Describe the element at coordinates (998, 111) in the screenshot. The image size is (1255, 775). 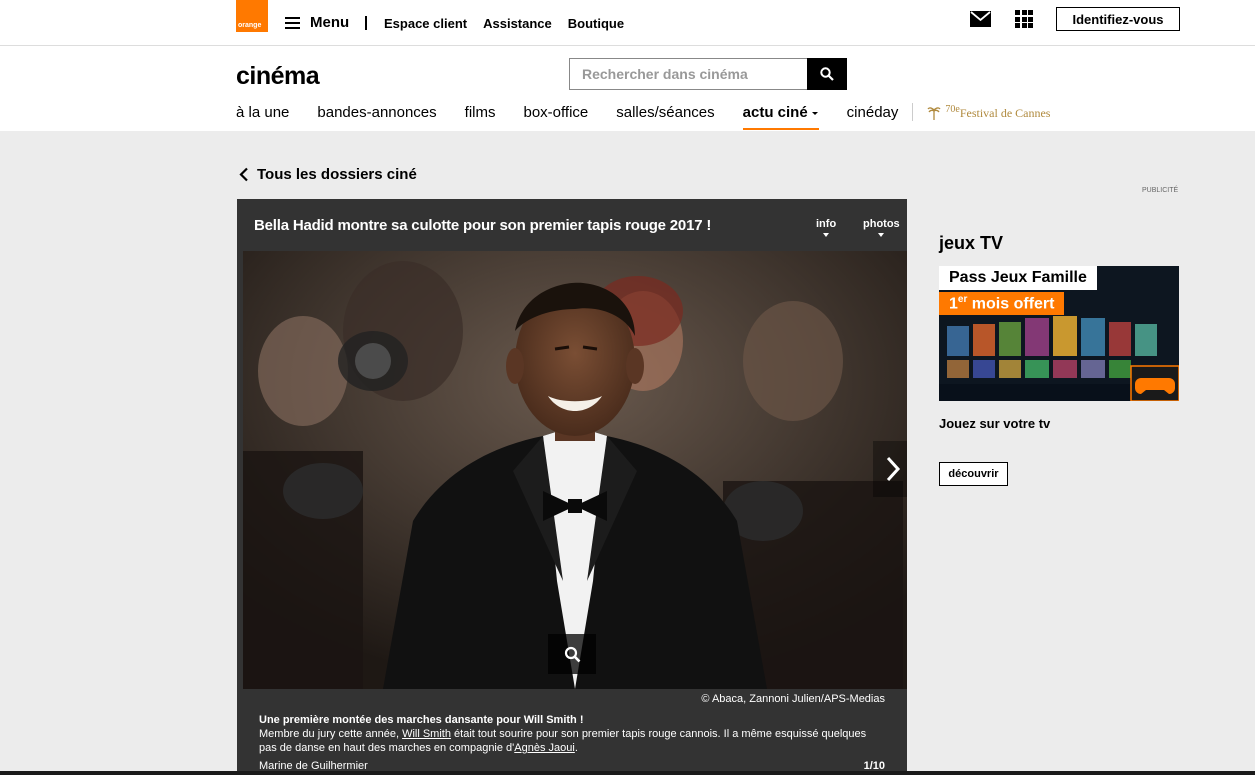
I see `cannes-text: 70eFestival de Cannes` at that location.